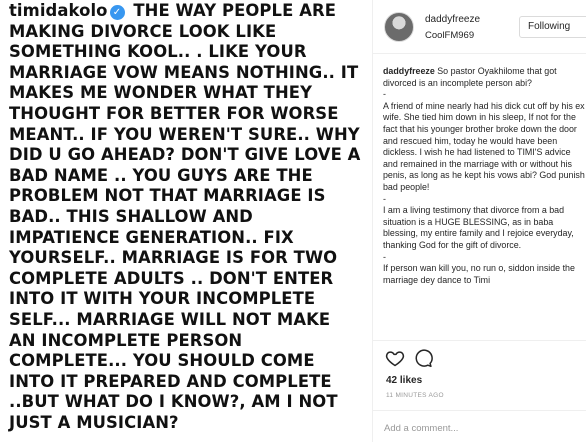 Image resolution: width=586 pixels, height=442 pixels. I want to click on like-count: 42 likes, so click(404, 380).